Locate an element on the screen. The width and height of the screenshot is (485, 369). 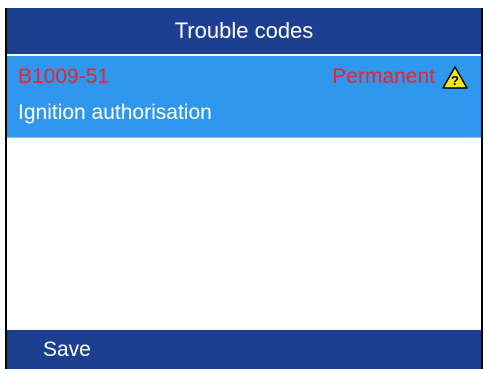
dtc-code: B1009-51 is located at coordinates (64, 76).